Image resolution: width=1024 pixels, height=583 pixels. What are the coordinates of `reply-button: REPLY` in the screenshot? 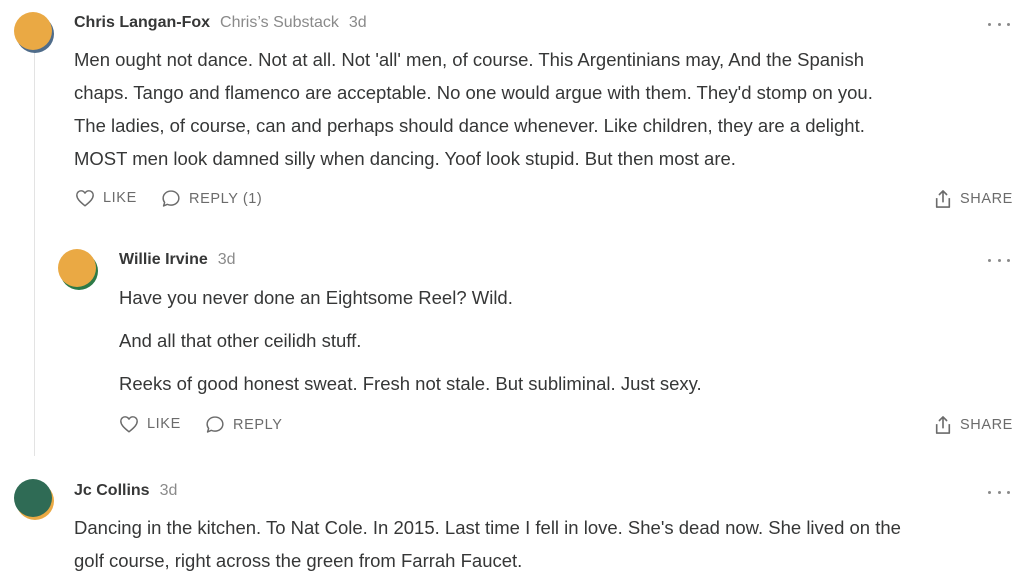 It's located at (243, 424).